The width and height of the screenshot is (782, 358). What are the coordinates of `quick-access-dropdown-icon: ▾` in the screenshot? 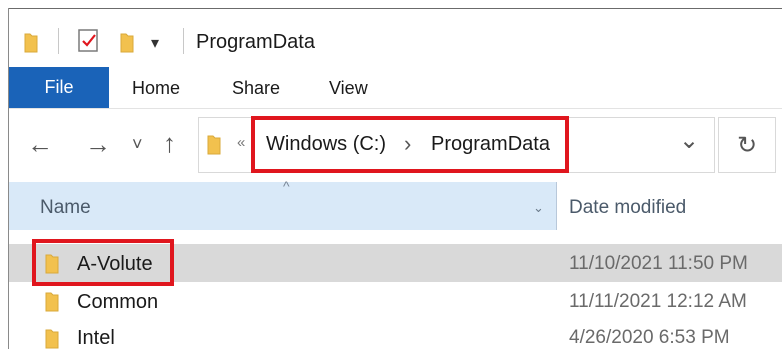 It's located at (155, 43).